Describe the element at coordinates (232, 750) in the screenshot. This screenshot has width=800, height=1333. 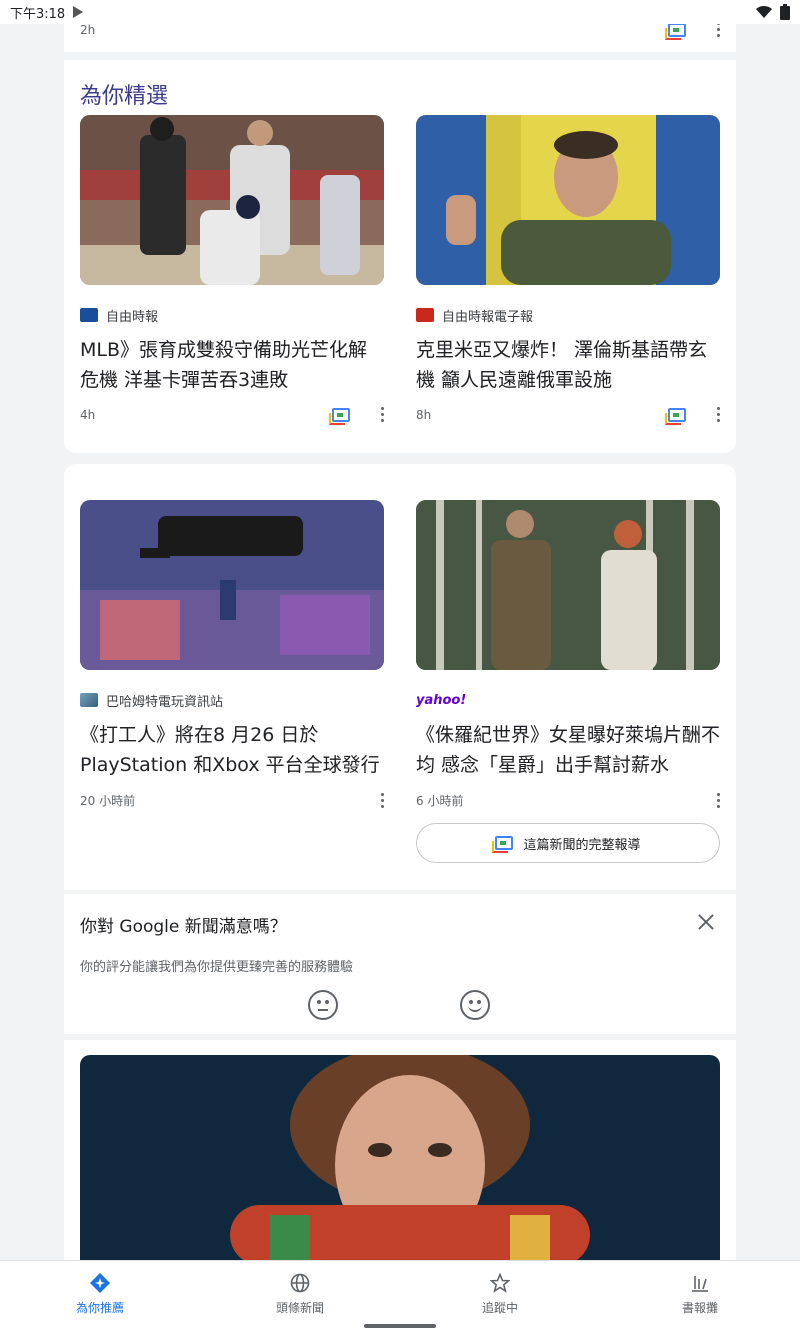
I see `story-headline: 《打工人》將在8 月26 日於PlayStation 和Xbox 平台全球發行` at that location.